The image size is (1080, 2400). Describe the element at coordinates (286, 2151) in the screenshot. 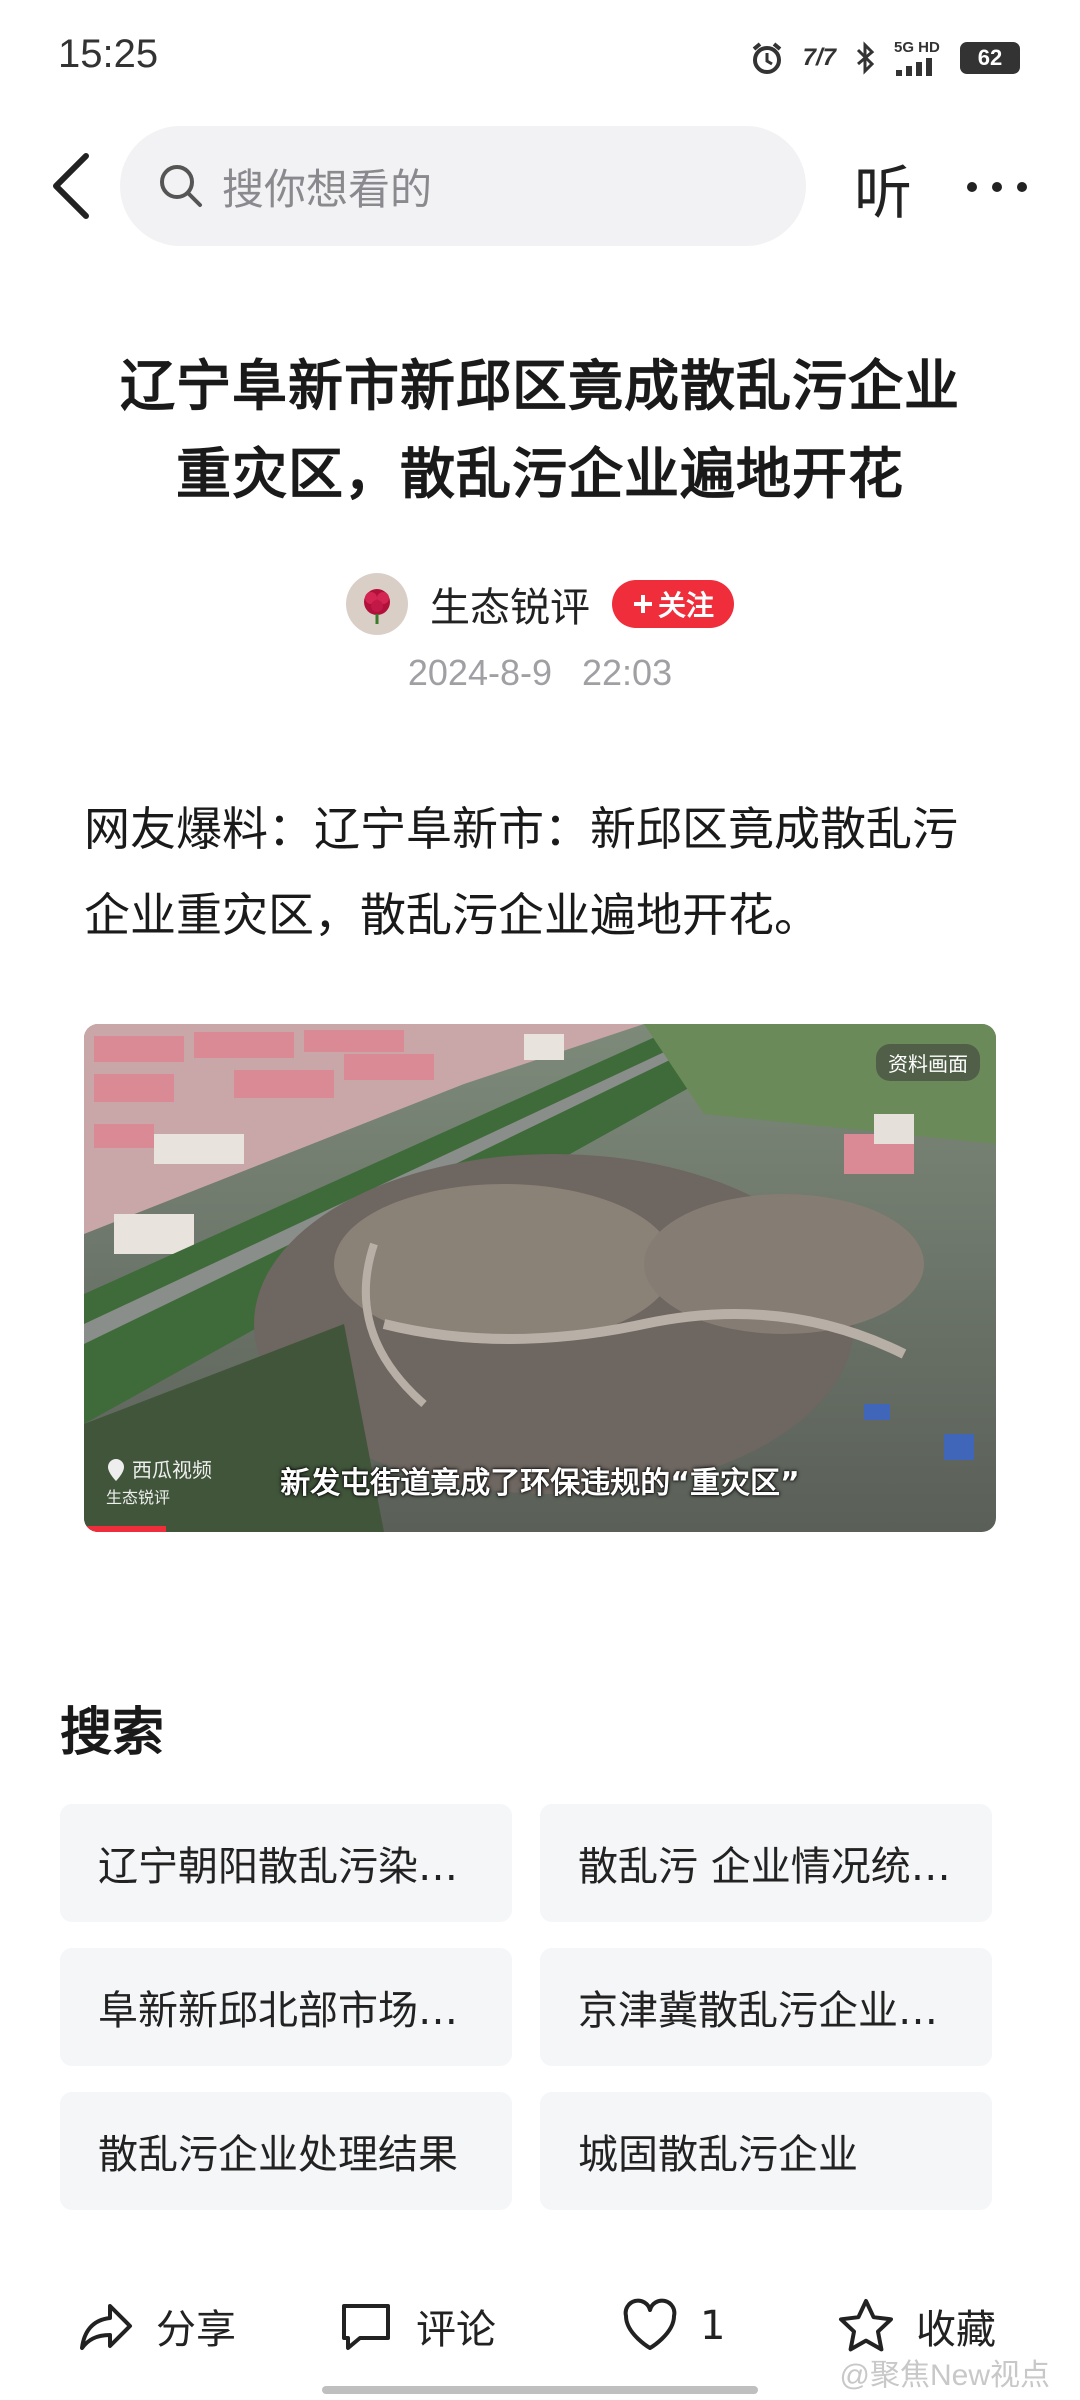

I see `search-suggestion-chip: 散乱污企业处理结果` at that location.